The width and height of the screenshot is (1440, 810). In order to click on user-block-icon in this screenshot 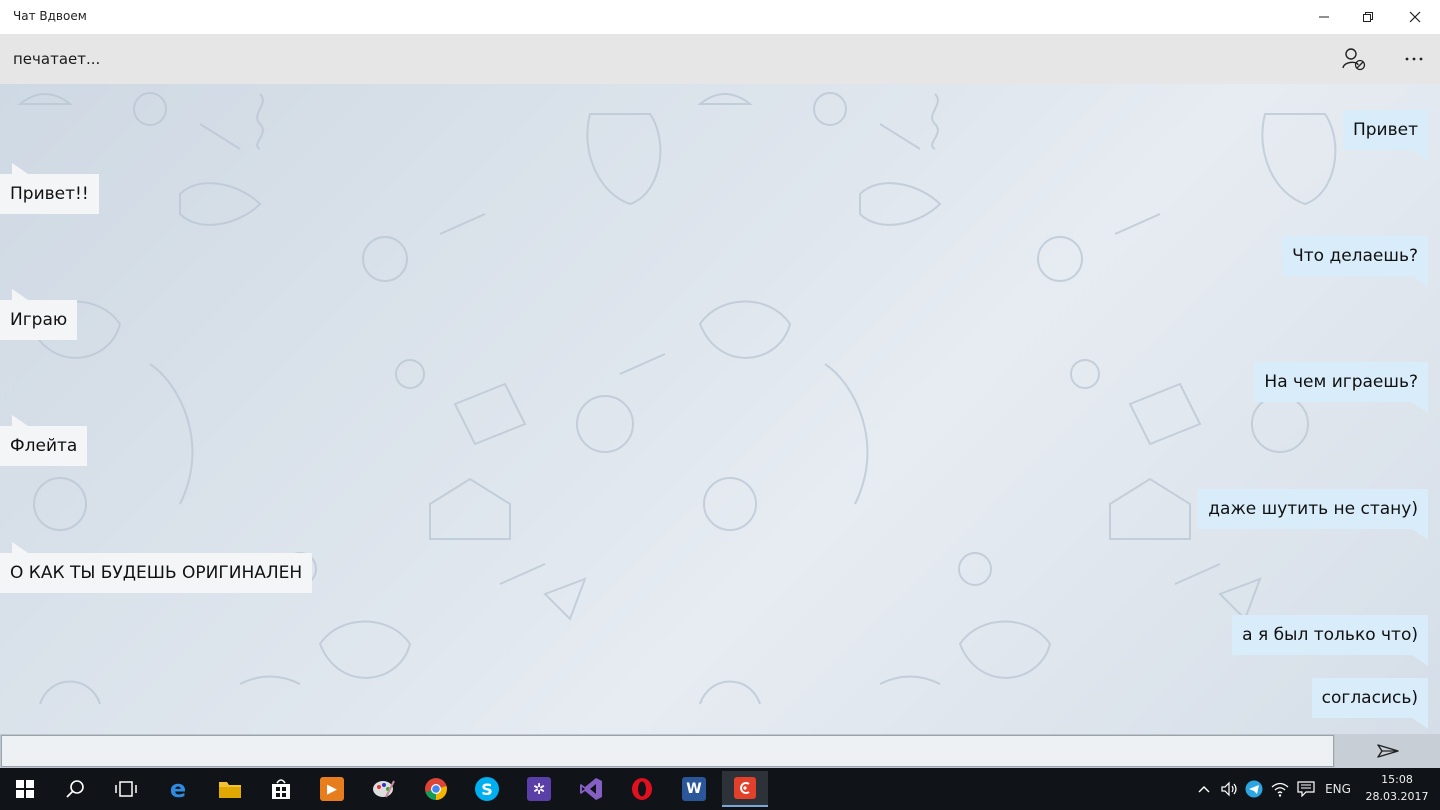, I will do `click(1354, 59)`.